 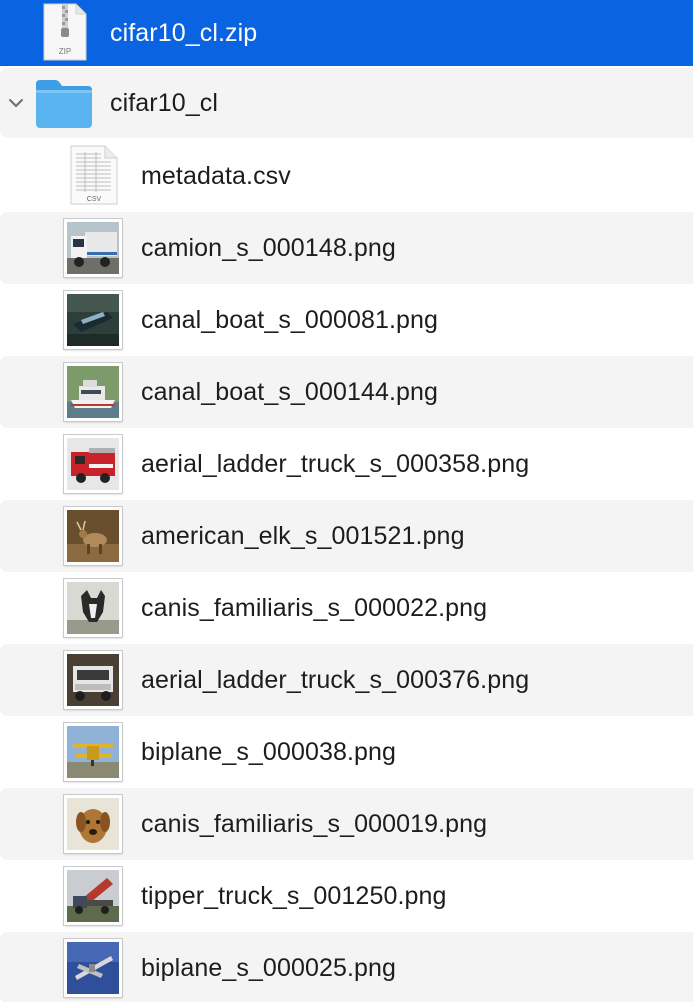 I want to click on csv-file-icon: CSV, so click(x=94, y=175).